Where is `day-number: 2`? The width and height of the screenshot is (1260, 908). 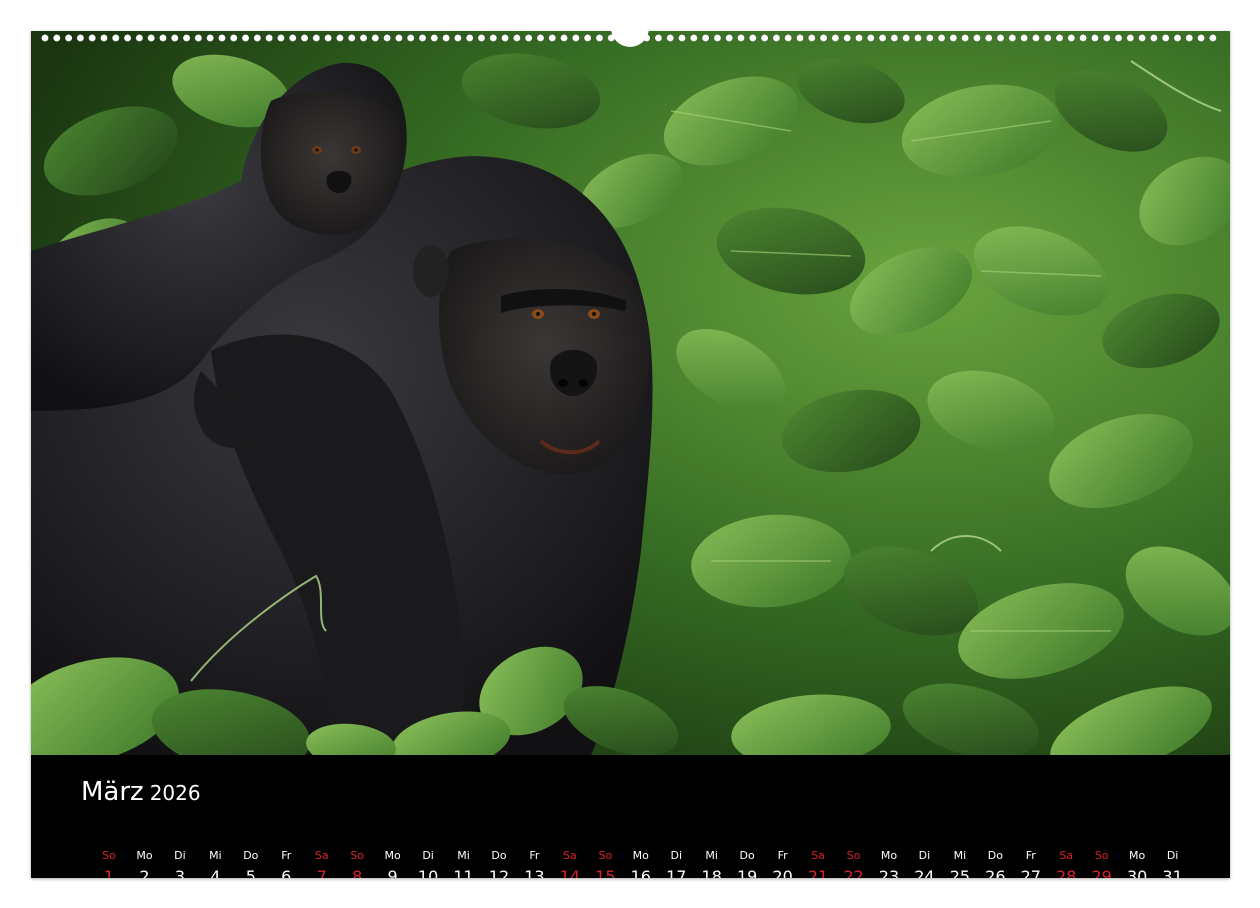
day-number: 2 is located at coordinates (144, 872).